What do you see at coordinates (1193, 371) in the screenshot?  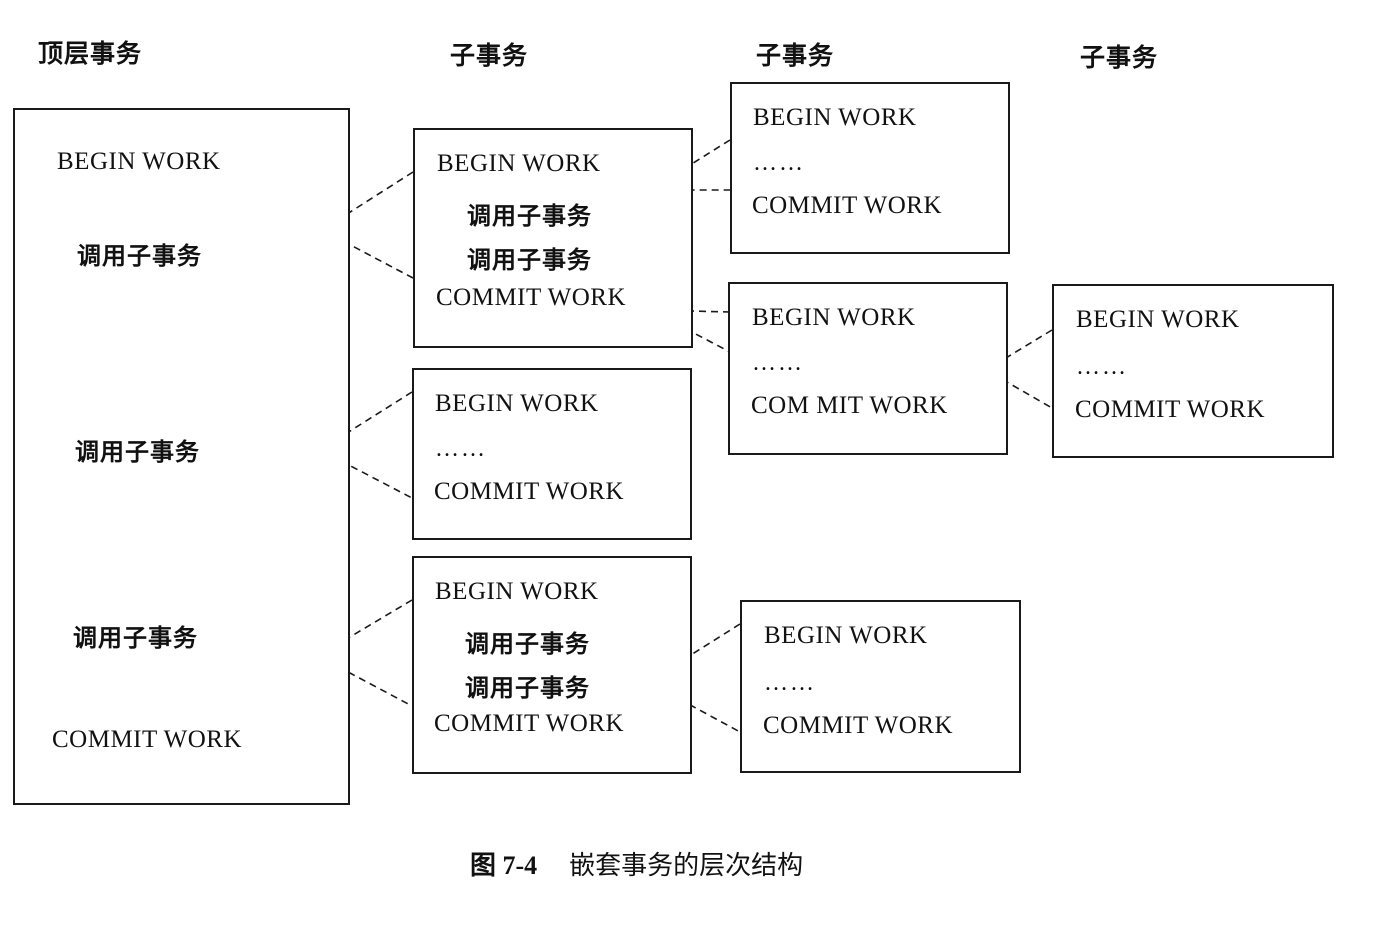 I see `sub-transaction-a2-child-box: BEGIN WORK …… COMMIT WORK` at bounding box center [1193, 371].